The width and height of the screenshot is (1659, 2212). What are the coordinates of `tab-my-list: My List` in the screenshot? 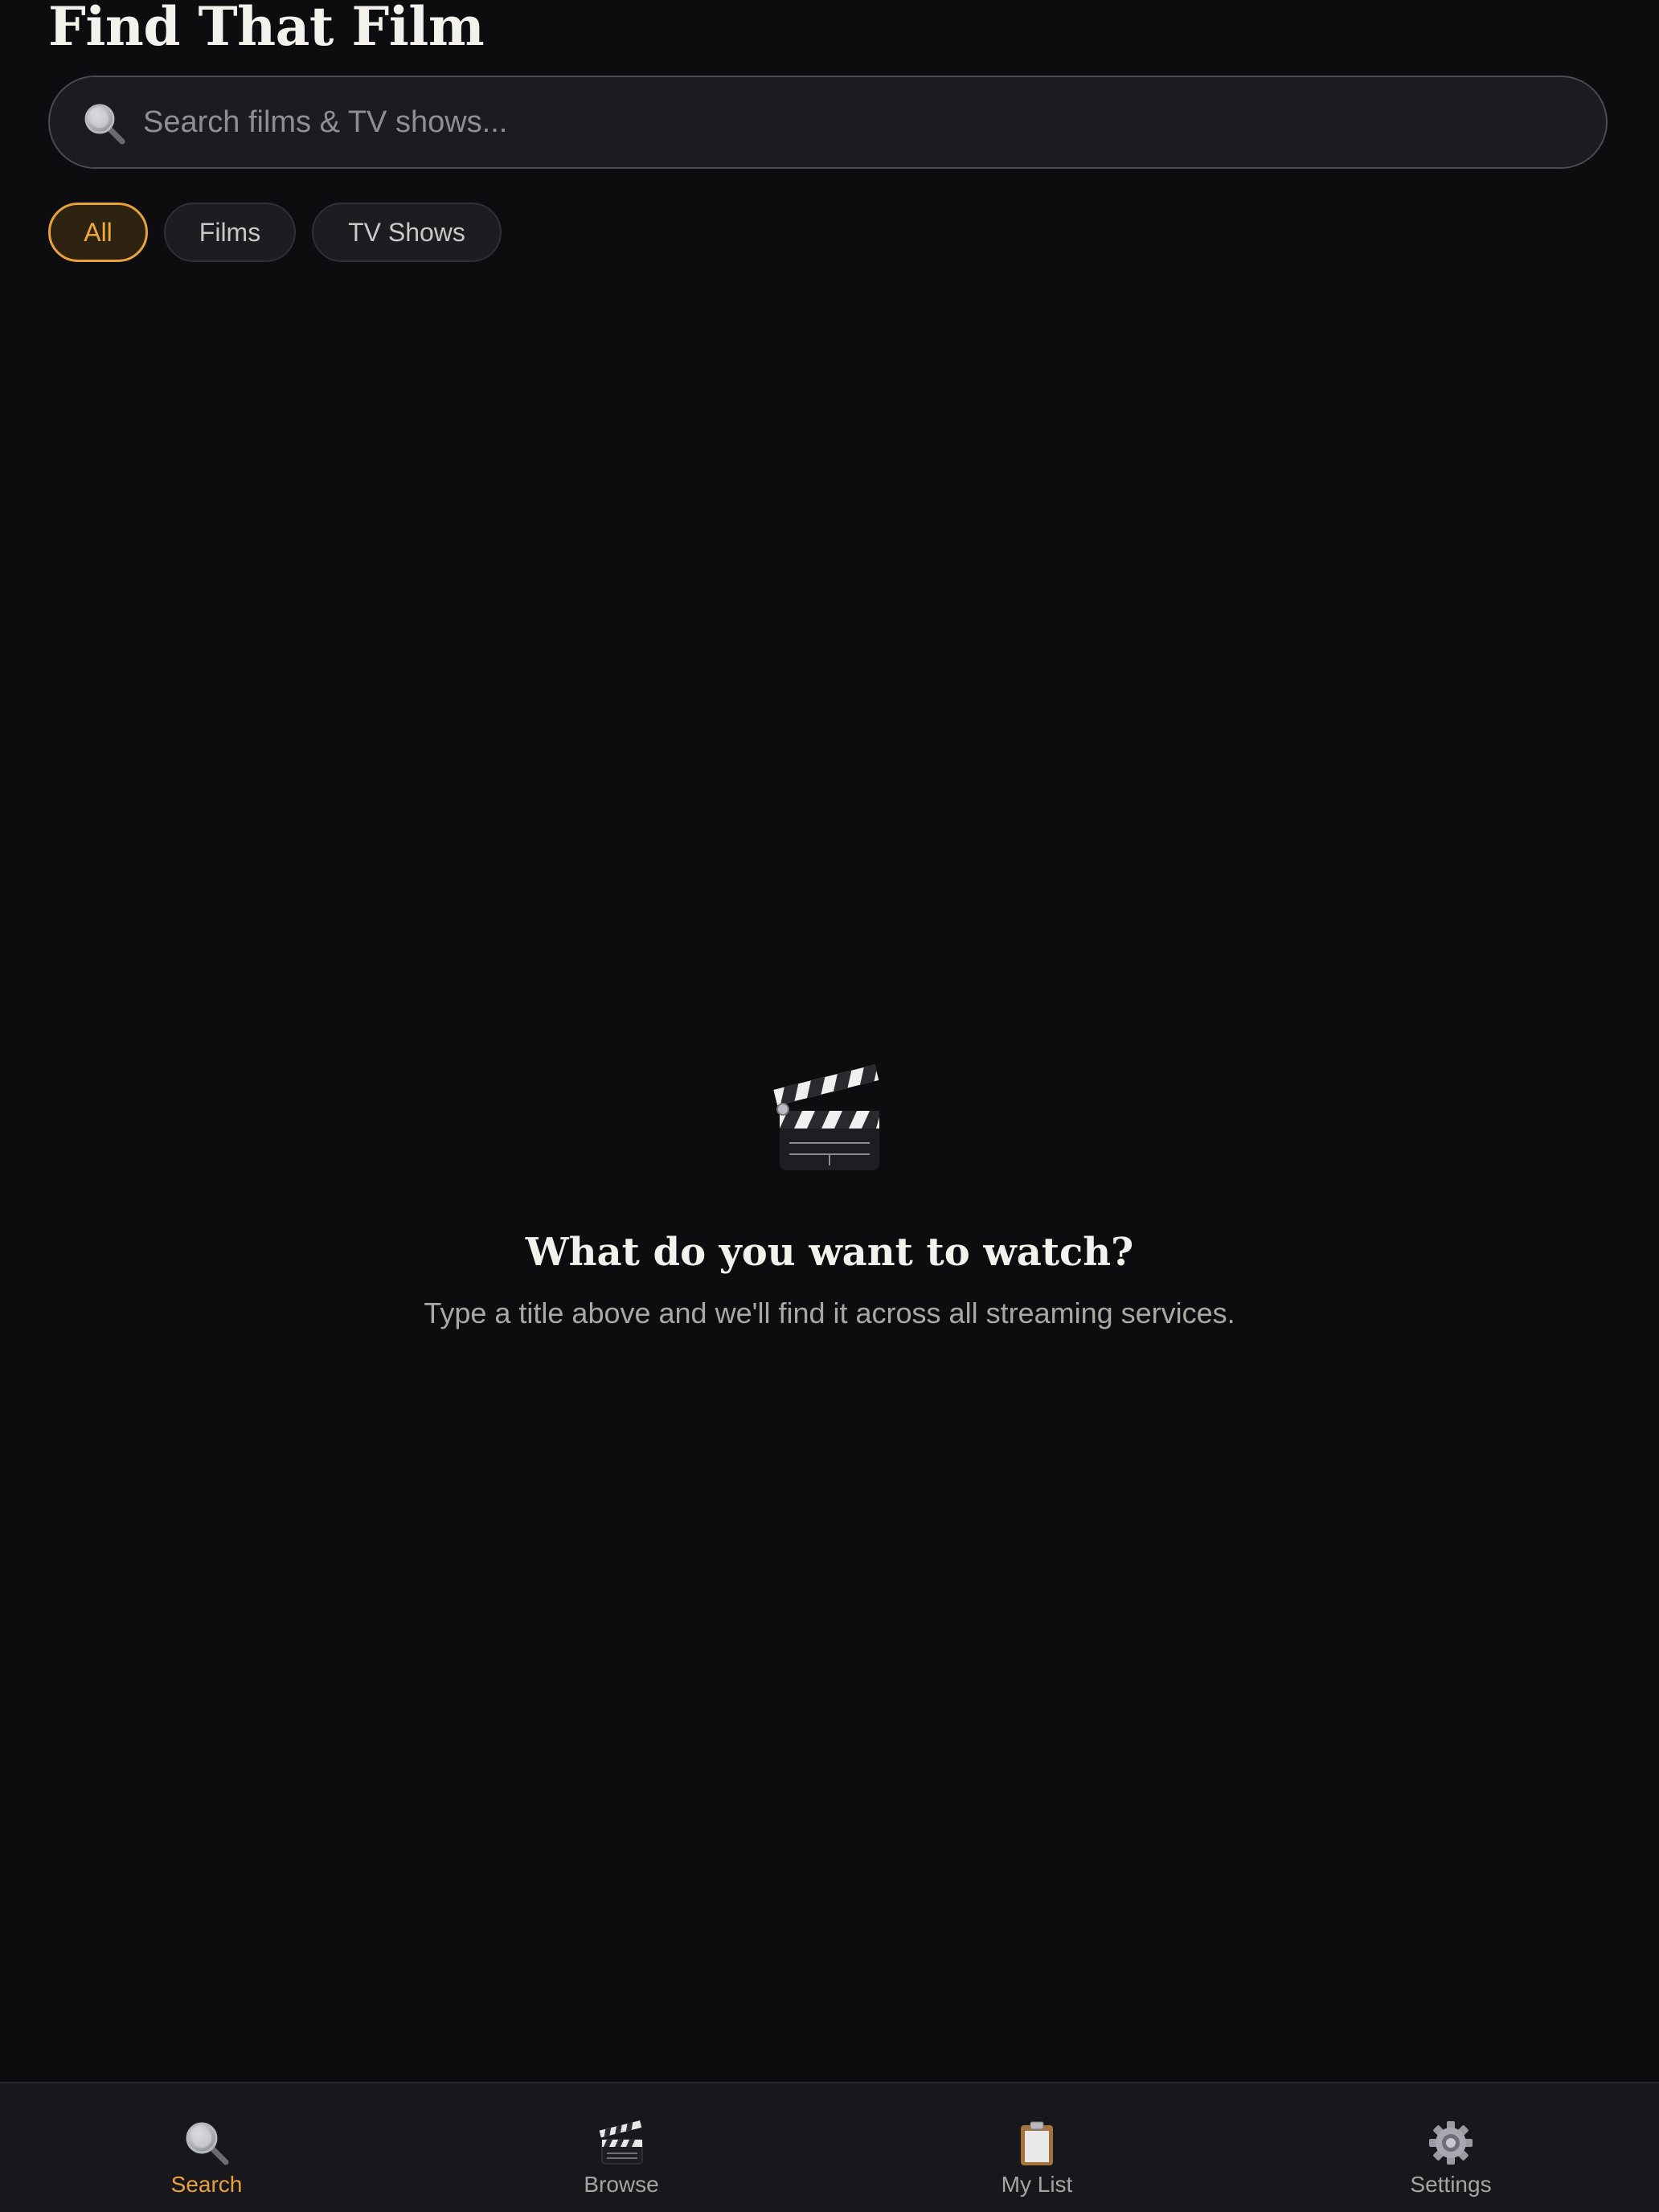 It's located at (1036, 2147).